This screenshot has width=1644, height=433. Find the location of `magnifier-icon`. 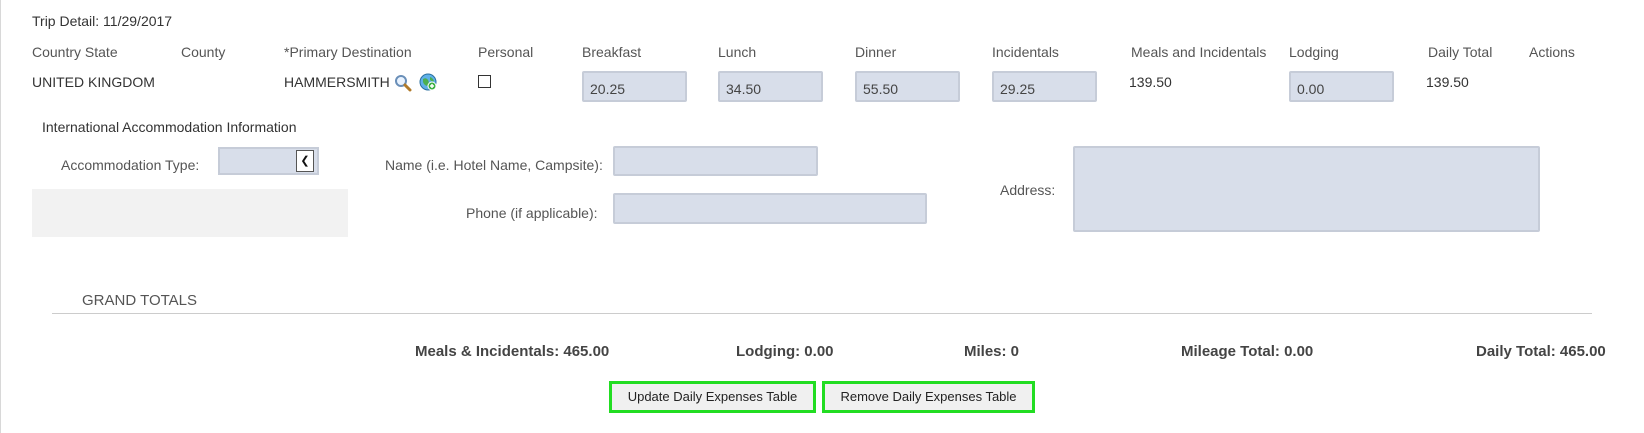

magnifier-icon is located at coordinates (403, 83).